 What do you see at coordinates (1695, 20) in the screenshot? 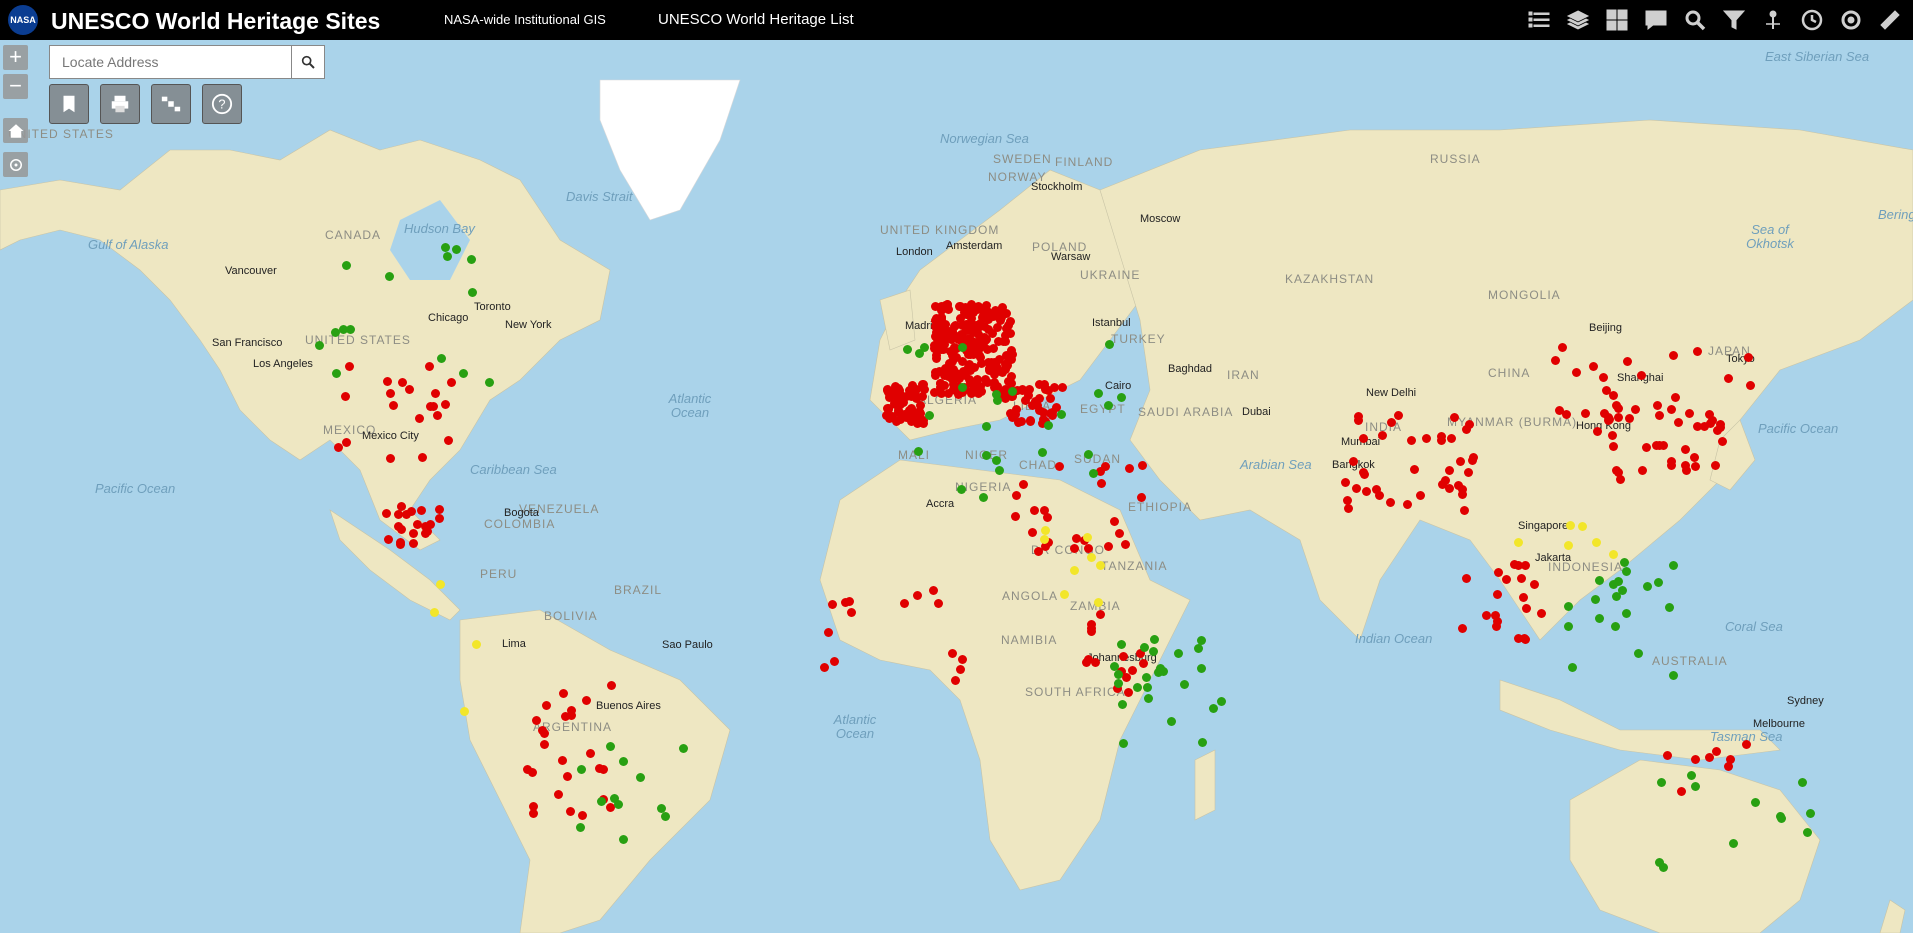
I see `search-icon` at bounding box center [1695, 20].